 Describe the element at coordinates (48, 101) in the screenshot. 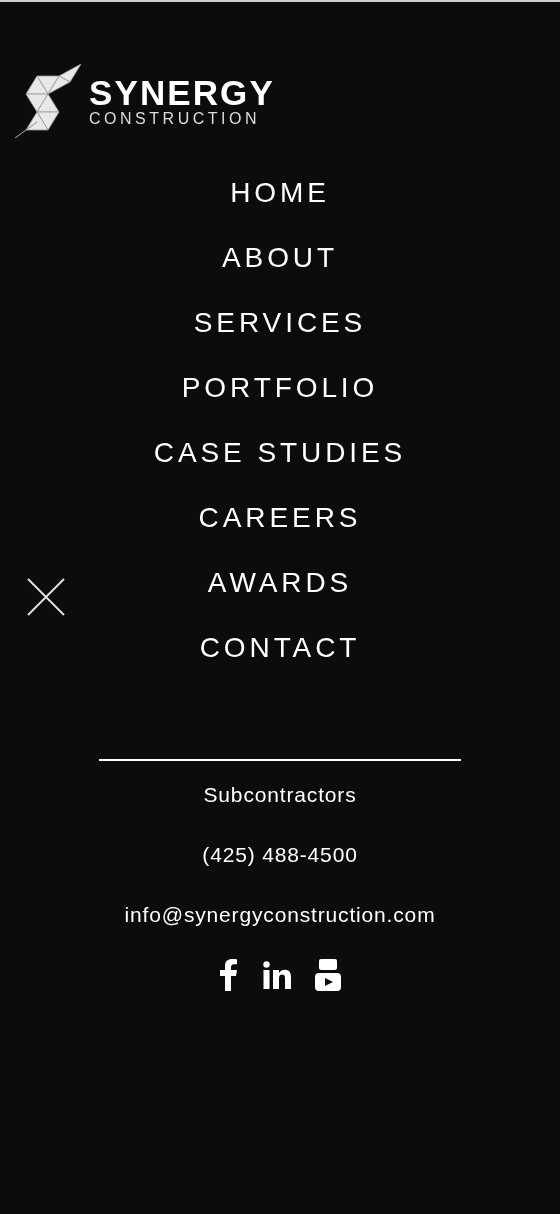

I see `logo-icon` at that location.